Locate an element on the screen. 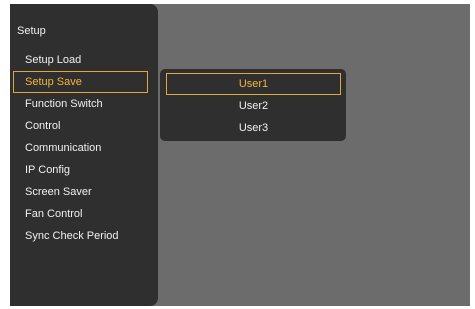  menu-item-sync-check-period: Sync Check Period is located at coordinates (80, 236).